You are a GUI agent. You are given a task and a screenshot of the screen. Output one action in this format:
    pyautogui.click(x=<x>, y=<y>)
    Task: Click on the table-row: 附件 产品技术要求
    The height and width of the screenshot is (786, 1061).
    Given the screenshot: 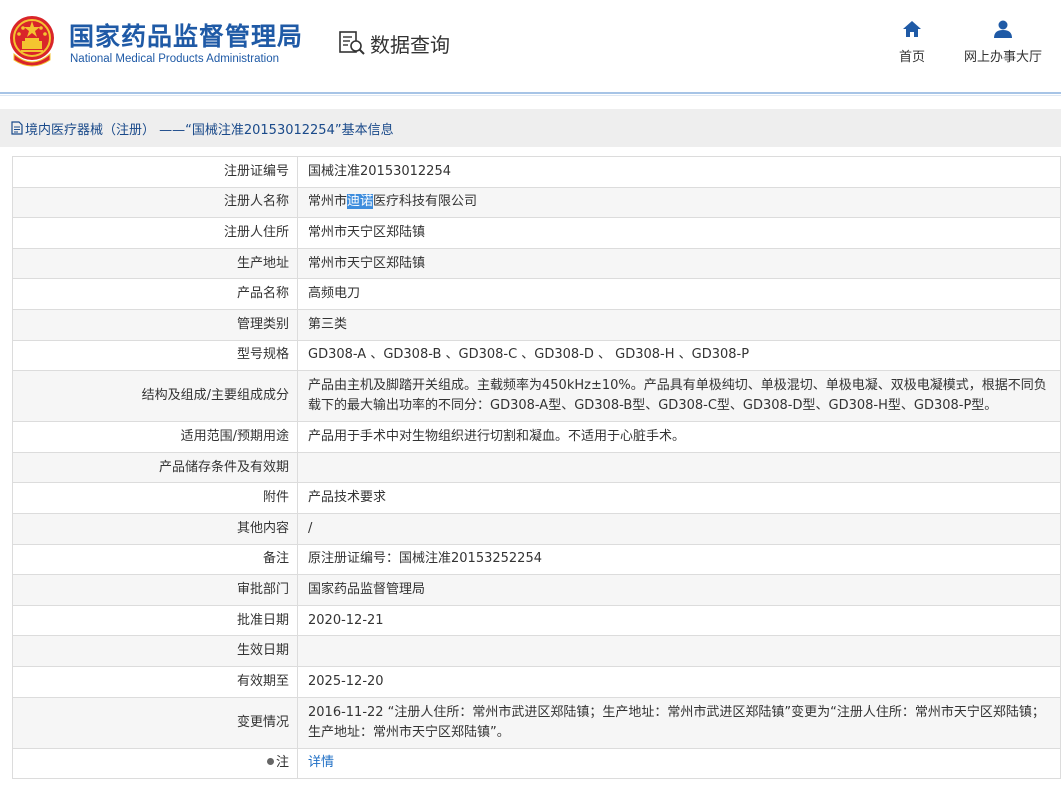 What is the action you would take?
    pyautogui.click(x=536, y=498)
    